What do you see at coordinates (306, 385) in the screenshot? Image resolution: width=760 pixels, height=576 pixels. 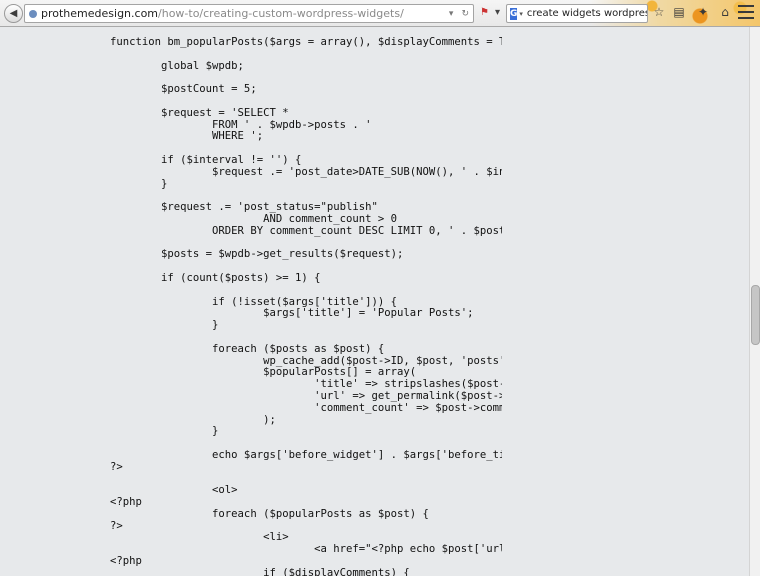 I see `code-line: 'title' => stripslashes($post->pos` at bounding box center [306, 385].